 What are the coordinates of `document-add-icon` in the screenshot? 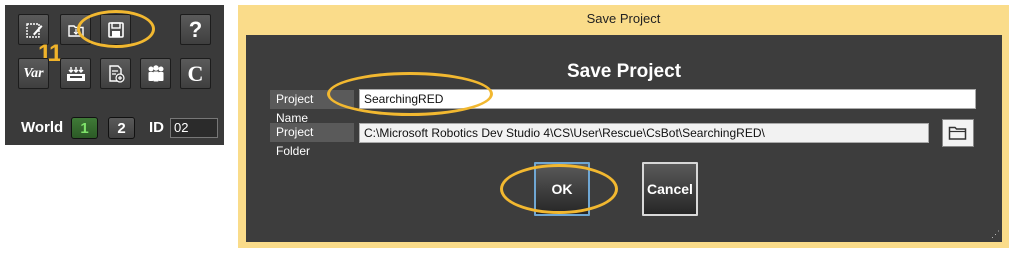 It's located at (116, 73).